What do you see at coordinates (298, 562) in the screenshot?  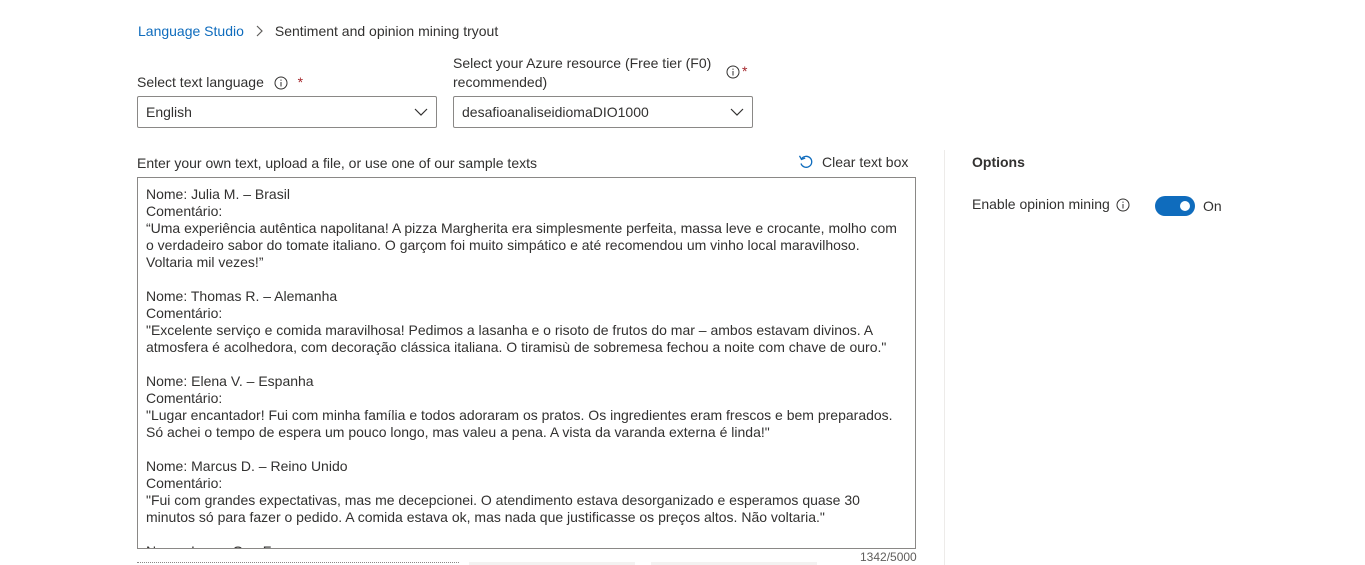 I see `divider` at bounding box center [298, 562].